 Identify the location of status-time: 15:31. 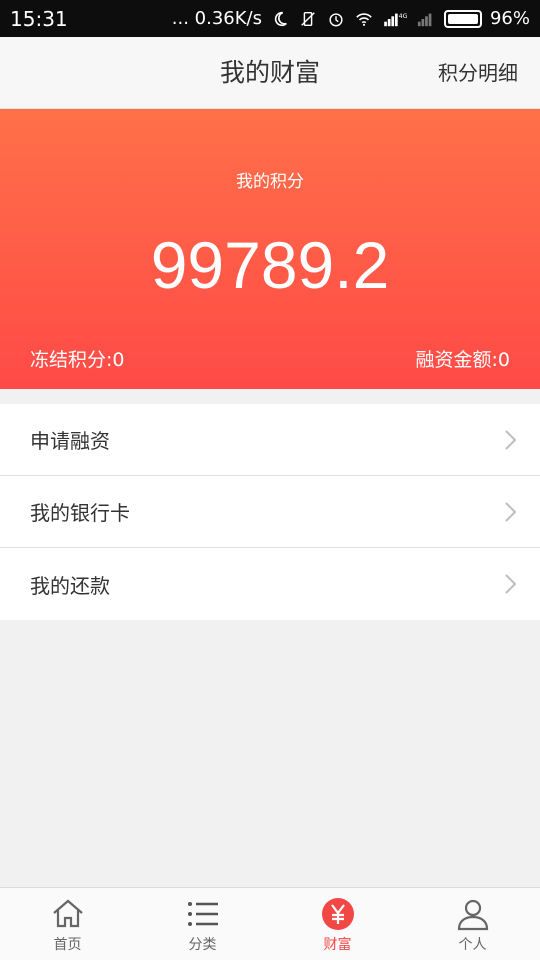
(39, 18).